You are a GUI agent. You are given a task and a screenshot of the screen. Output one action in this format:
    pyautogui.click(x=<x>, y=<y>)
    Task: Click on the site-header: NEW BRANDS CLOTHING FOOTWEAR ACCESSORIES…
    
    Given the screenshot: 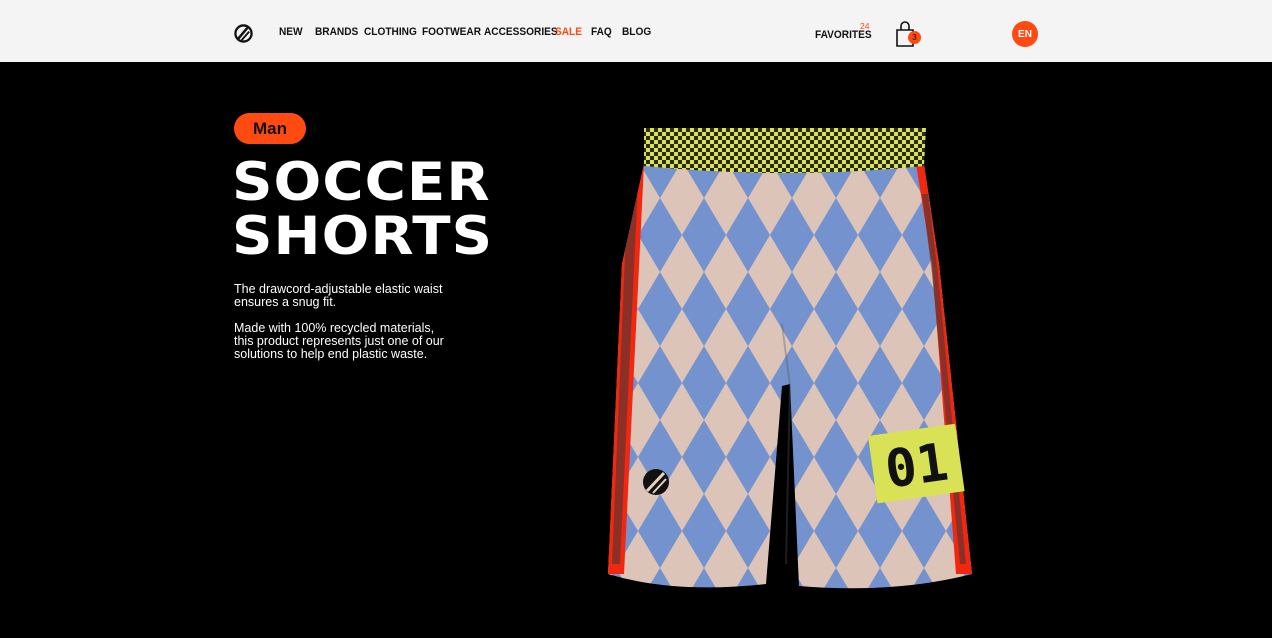 What is the action you would take?
    pyautogui.click(x=636, y=31)
    